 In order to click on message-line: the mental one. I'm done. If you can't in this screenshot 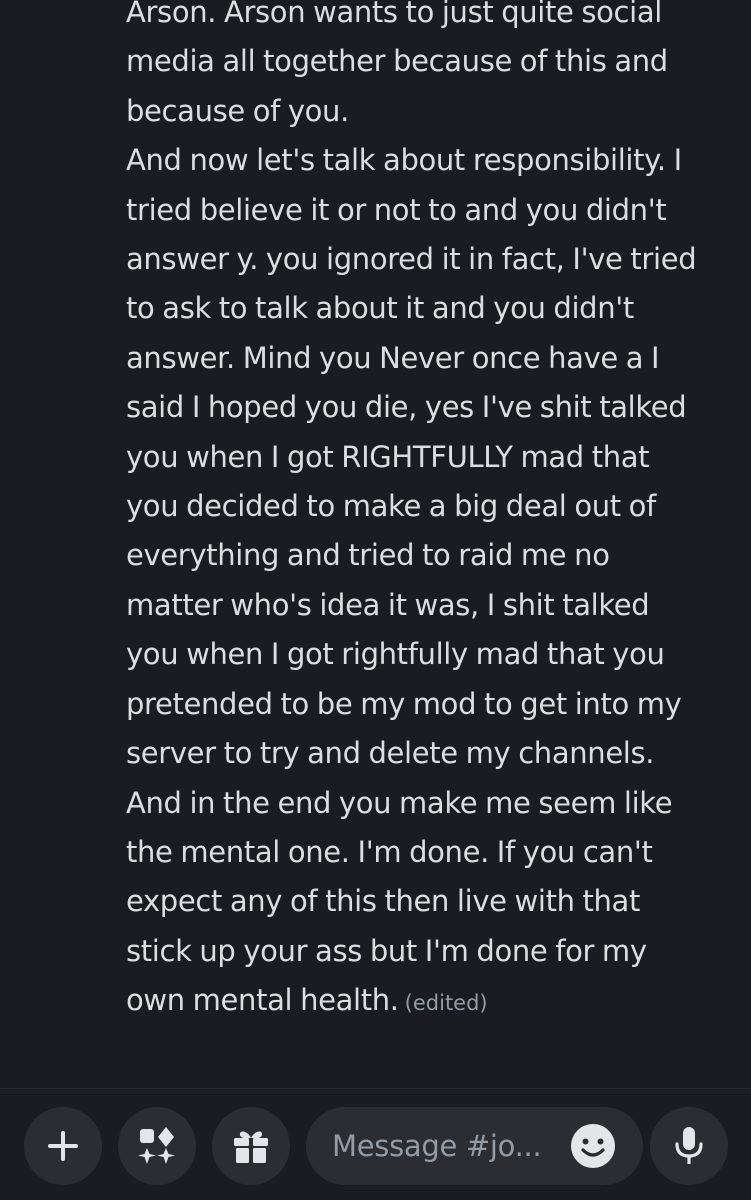, I will do `click(389, 851)`.